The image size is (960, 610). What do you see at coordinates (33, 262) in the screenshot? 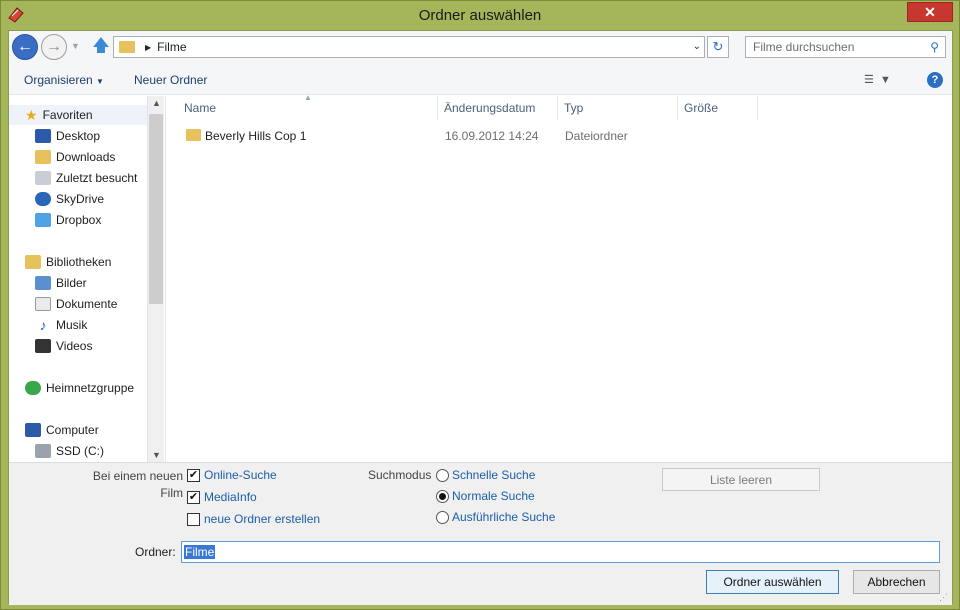
I see `libraries-icon` at bounding box center [33, 262].